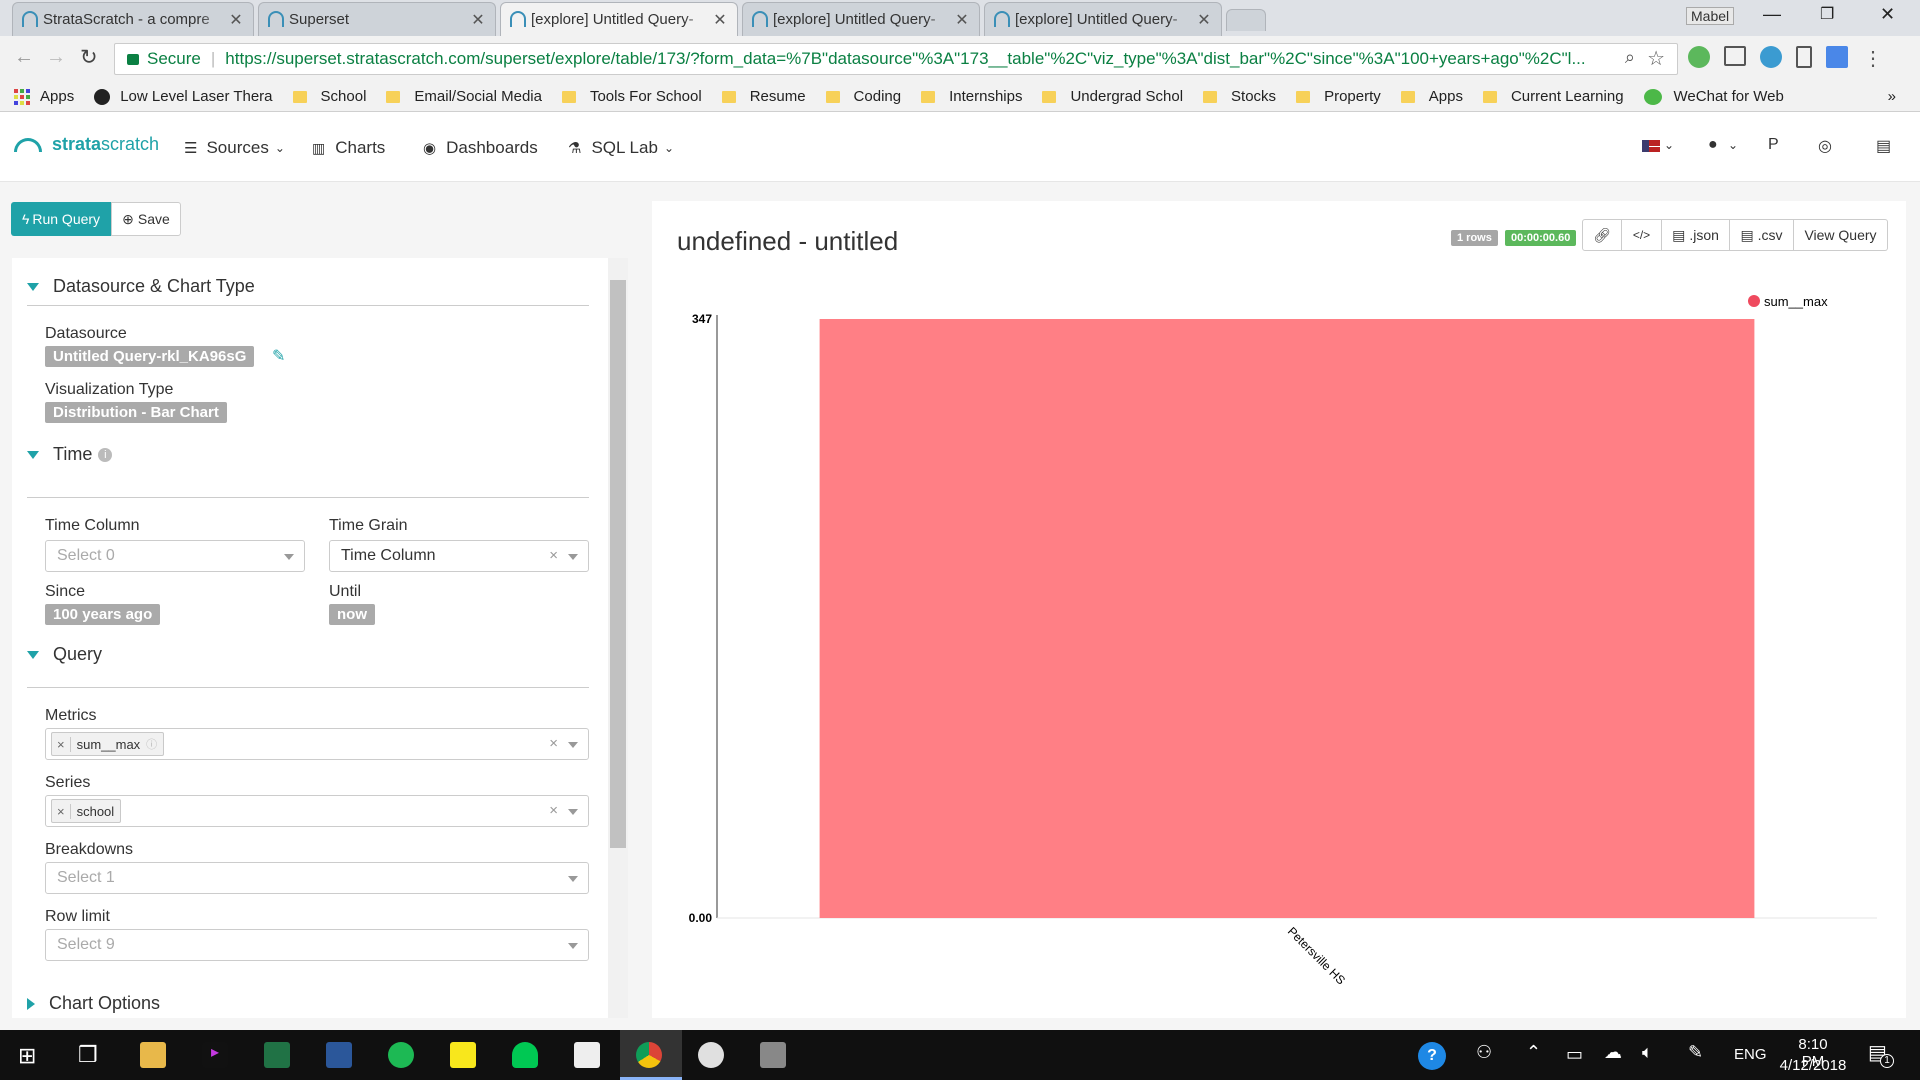 This screenshot has width=1920, height=1080. I want to click on scrollbar-thumb, so click(618, 564).